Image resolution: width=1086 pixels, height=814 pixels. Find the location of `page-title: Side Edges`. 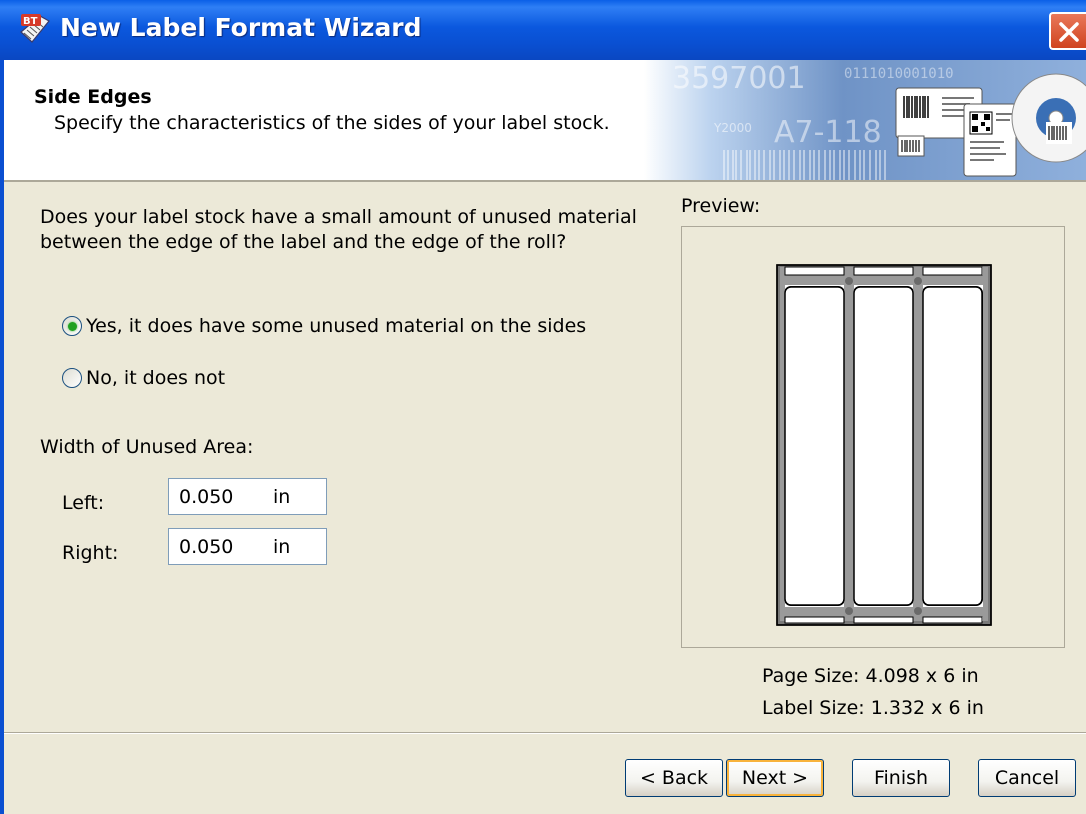

page-title: Side Edges is located at coordinates (93, 97).